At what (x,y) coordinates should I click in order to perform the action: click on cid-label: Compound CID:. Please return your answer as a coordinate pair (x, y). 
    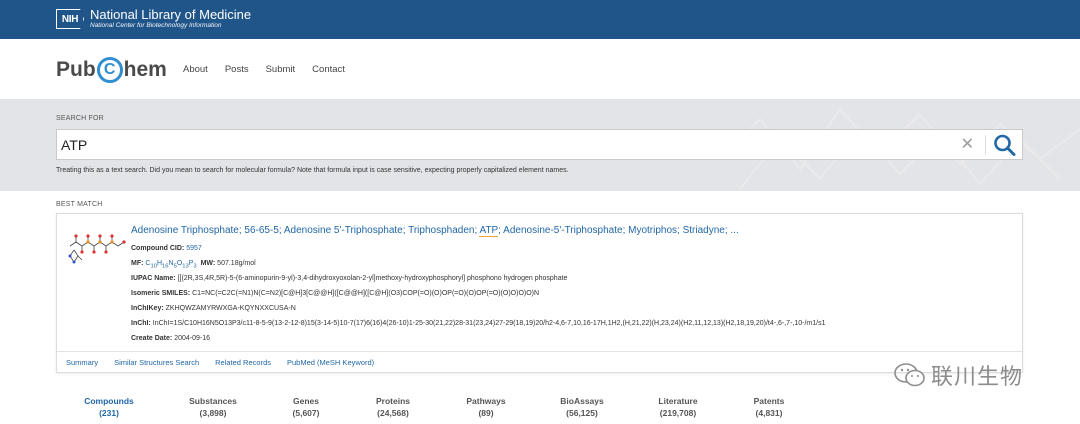
    Looking at the image, I should click on (158, 248).